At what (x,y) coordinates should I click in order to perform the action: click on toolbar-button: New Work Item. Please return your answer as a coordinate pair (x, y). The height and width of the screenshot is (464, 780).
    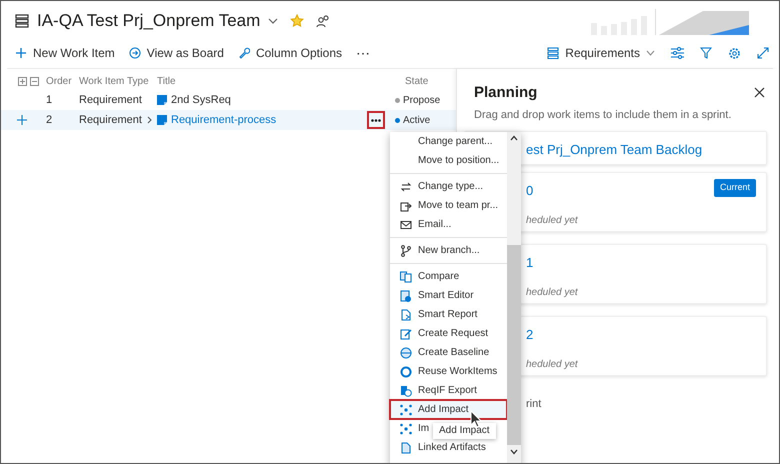
    Looking at the image, I should click on (65, 53).